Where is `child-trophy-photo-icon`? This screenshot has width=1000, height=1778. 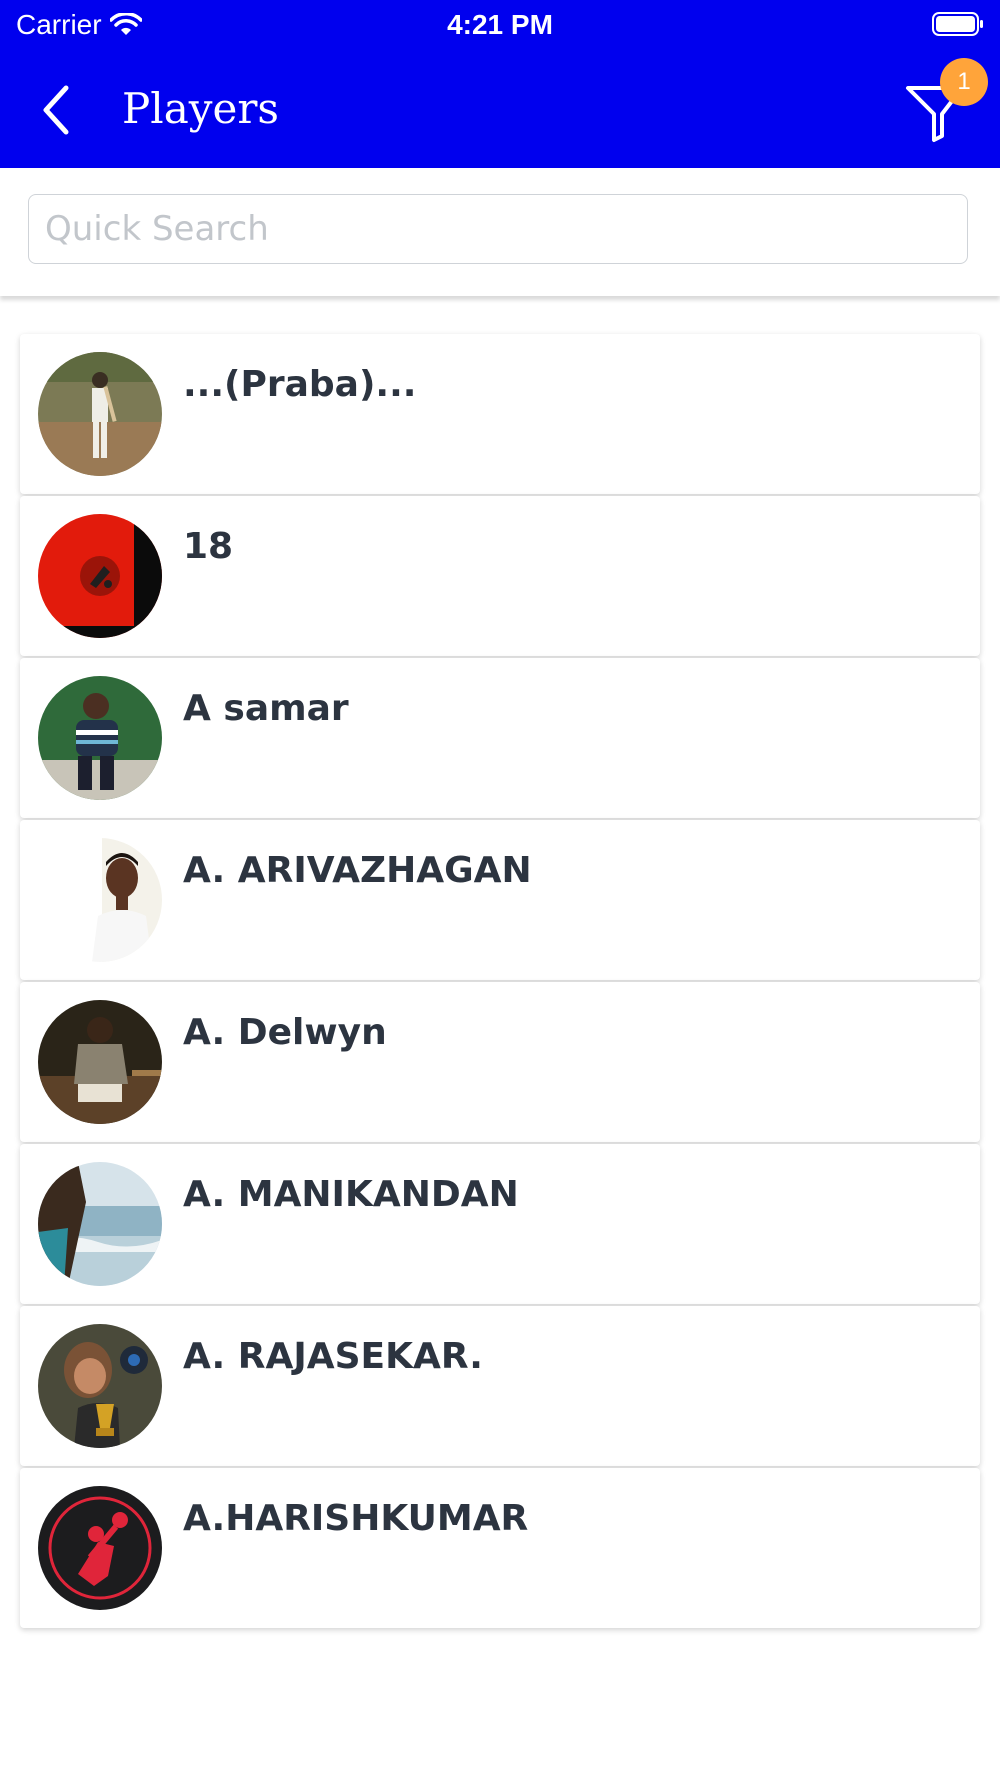
child-trophy-photo-icon is located at coordinates (100, 1386).